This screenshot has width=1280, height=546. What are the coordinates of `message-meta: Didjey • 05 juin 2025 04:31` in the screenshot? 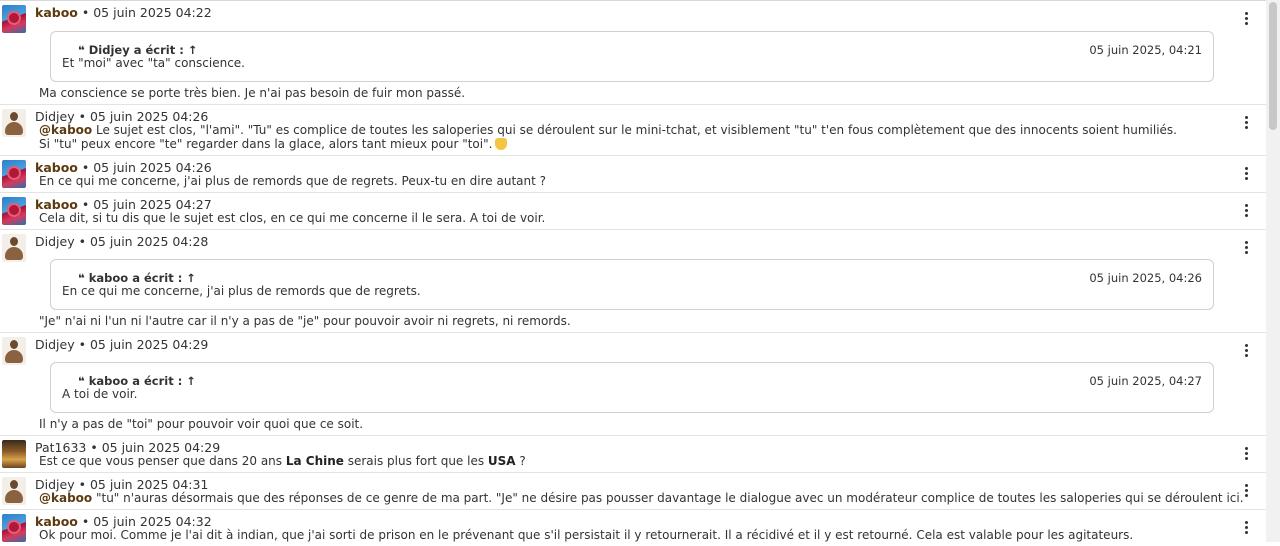 It's located at (121, 484).